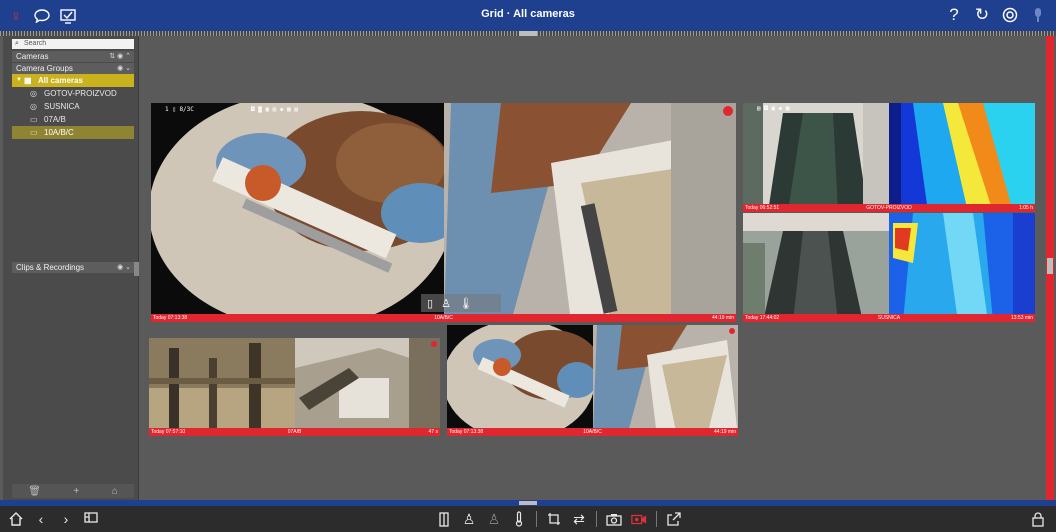  Describe the element at coordinates (73, 56) in the screenshot. I see `cameras-section: Cameras ⇅ ◉ ⌃` at that location.